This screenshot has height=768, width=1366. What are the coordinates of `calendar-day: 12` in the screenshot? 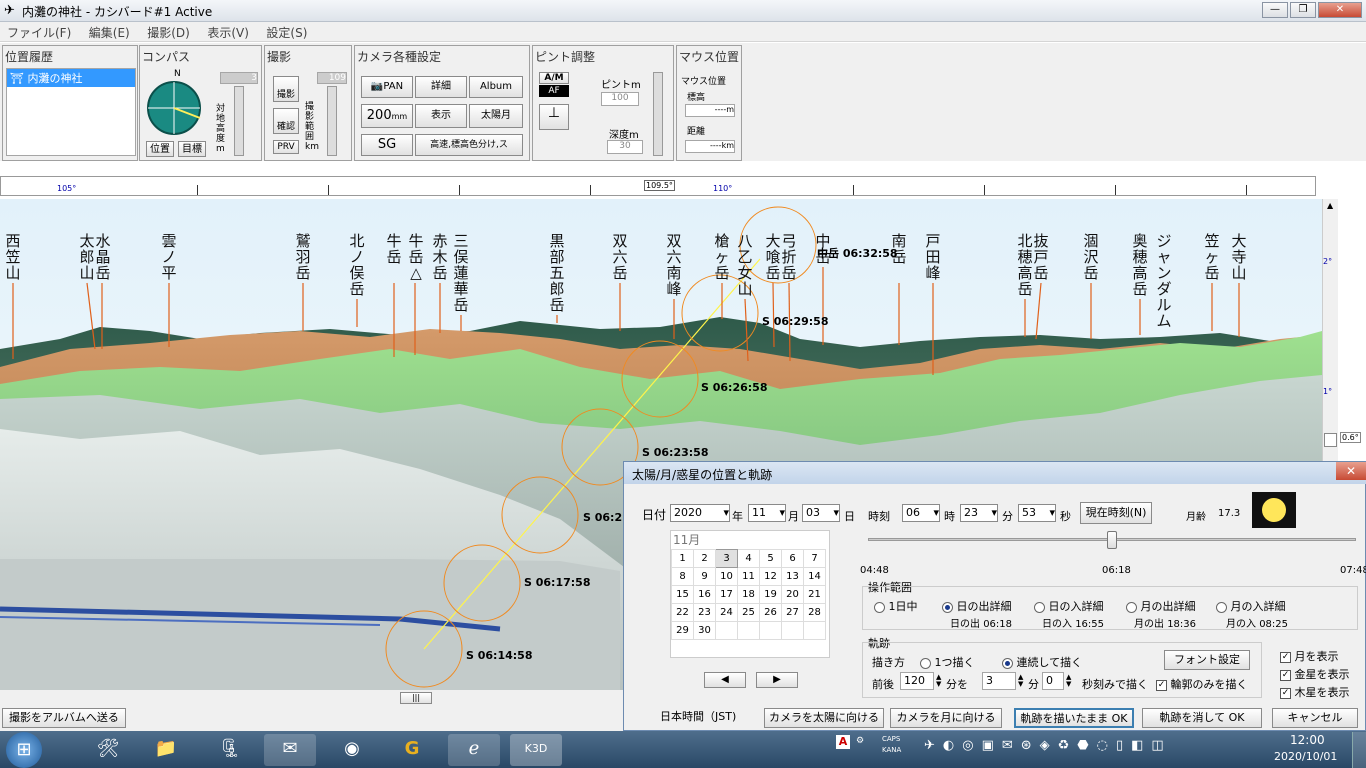 It's located at (770, 576).